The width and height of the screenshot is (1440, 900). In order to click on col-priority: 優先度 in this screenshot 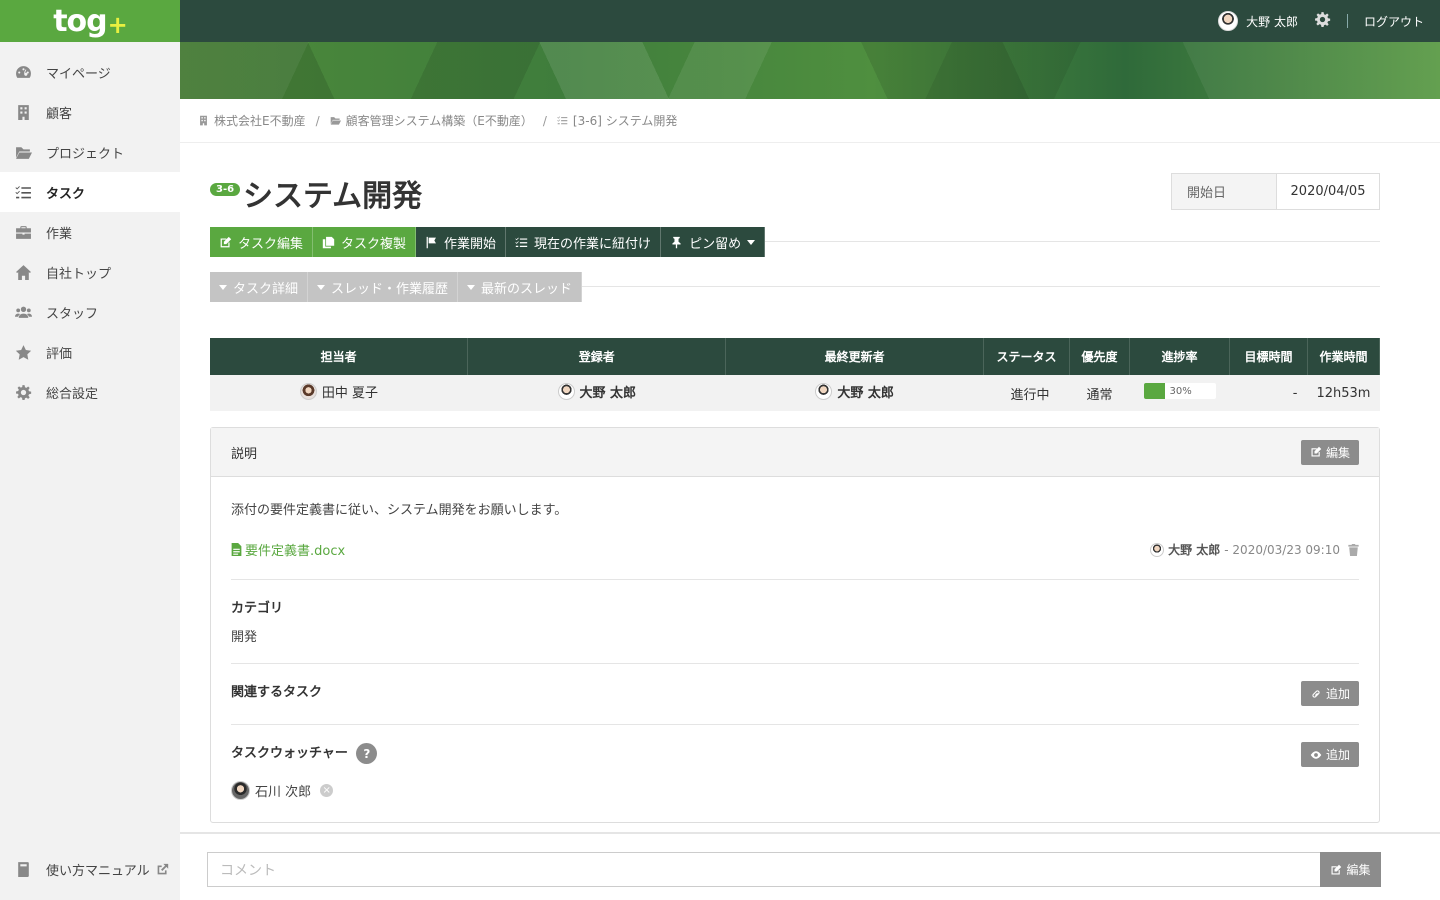, I will do `click(1100, 356)`.